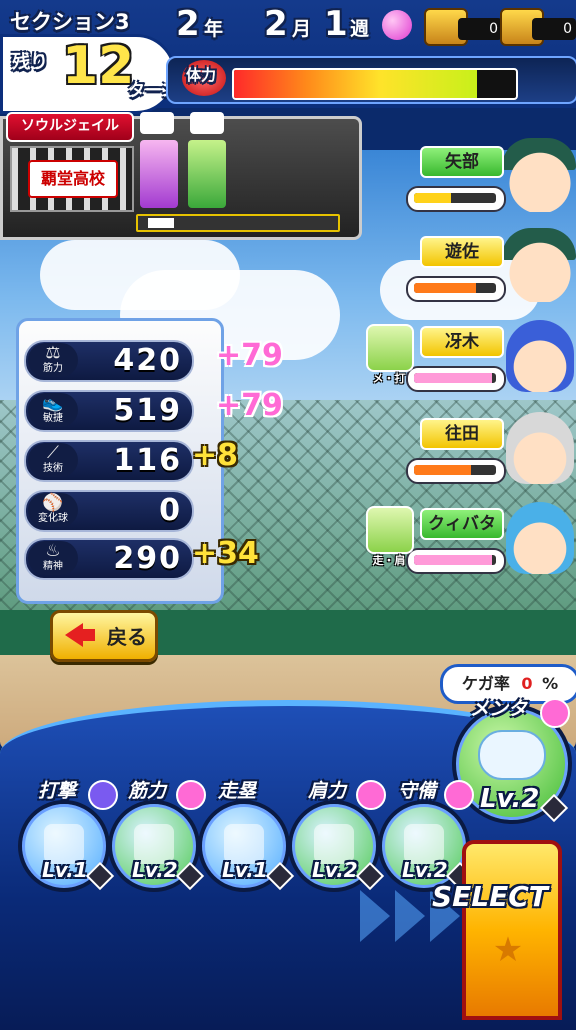 The image size is (576, 1030). Describe the element at coordinates (410, 916) in the screenshot. I see `chevron-decoration-icon` at that location.